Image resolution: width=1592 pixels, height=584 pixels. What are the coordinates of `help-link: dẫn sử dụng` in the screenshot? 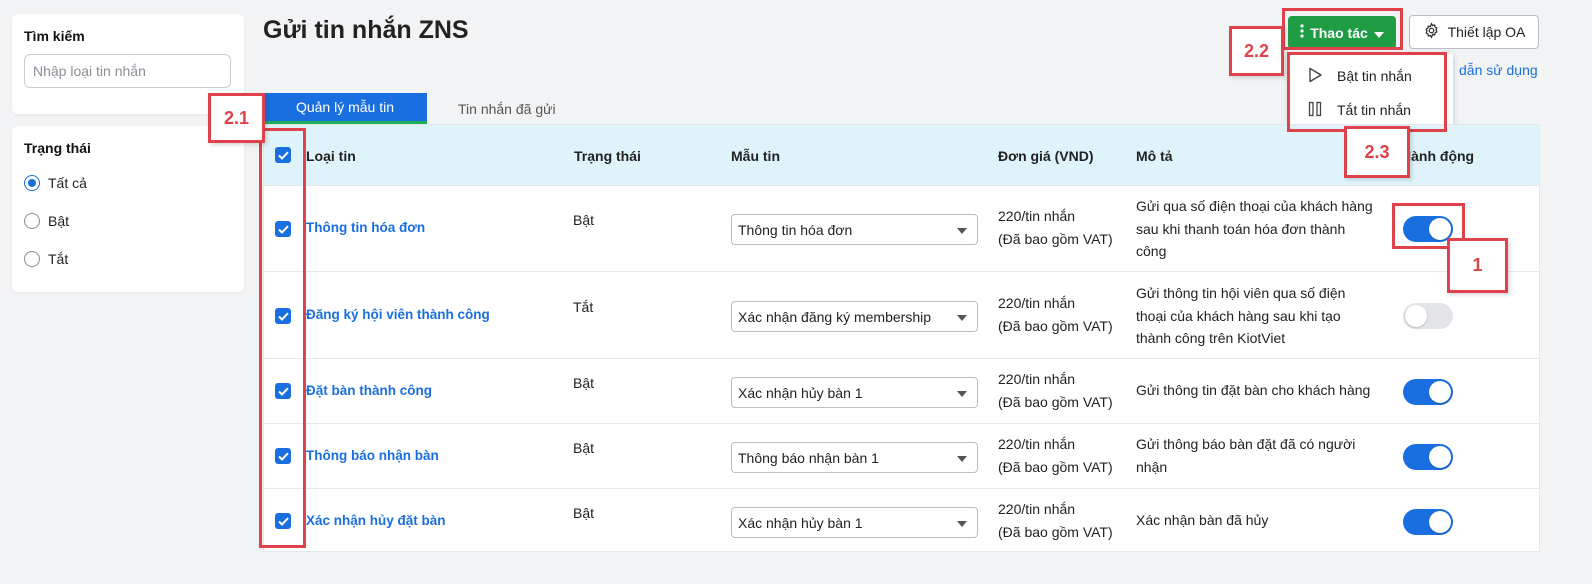 It's located at (1498, 70).